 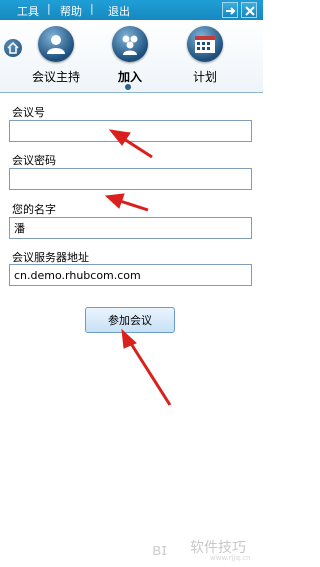 What do you see at coordinates (204, 77) in the screenshot?
I see `tab-label: 计划` at bounding box center [204, 77].